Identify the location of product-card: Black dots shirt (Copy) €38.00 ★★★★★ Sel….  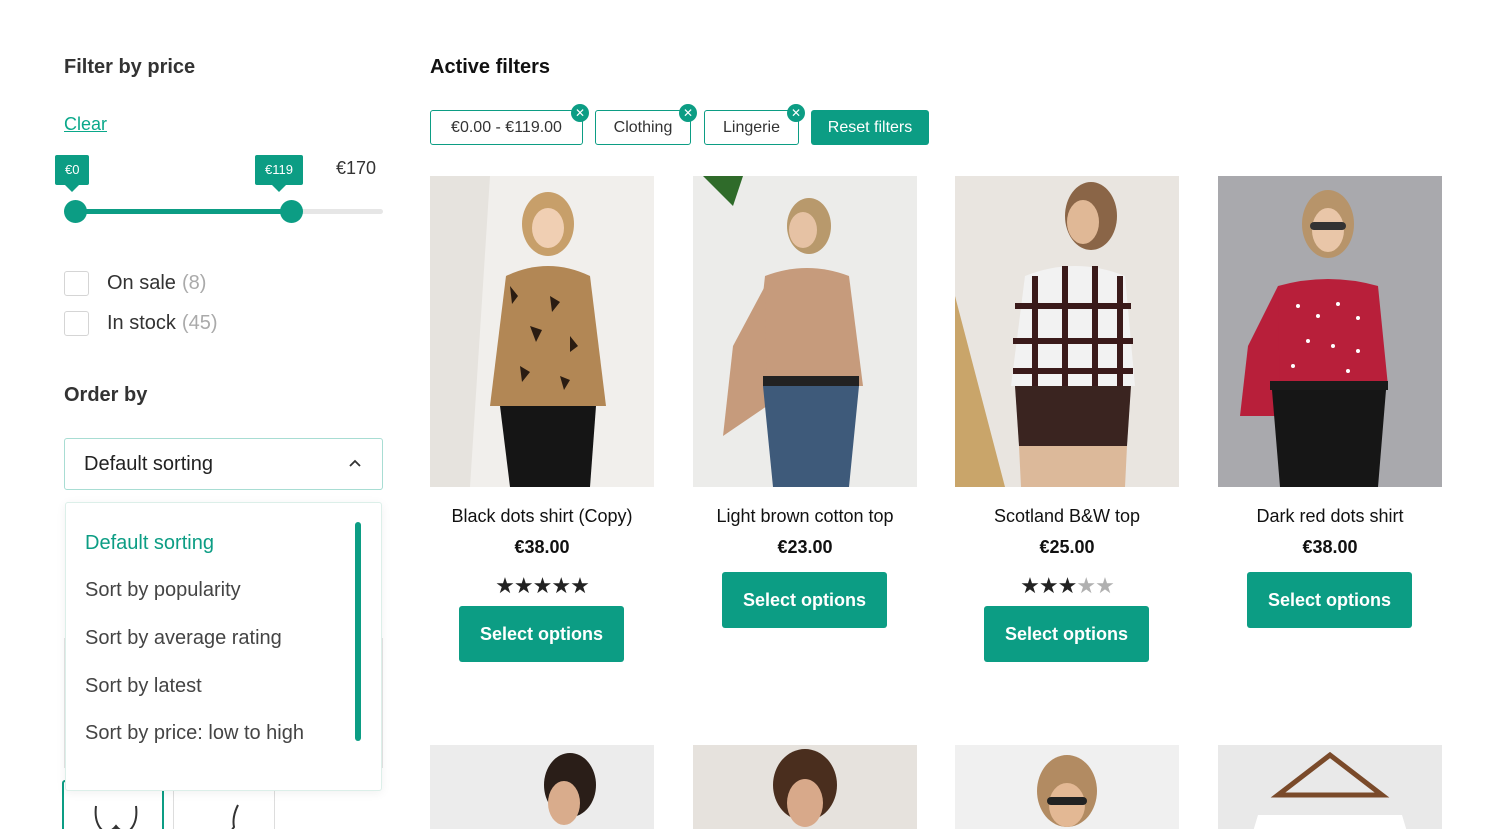
(542, 419).